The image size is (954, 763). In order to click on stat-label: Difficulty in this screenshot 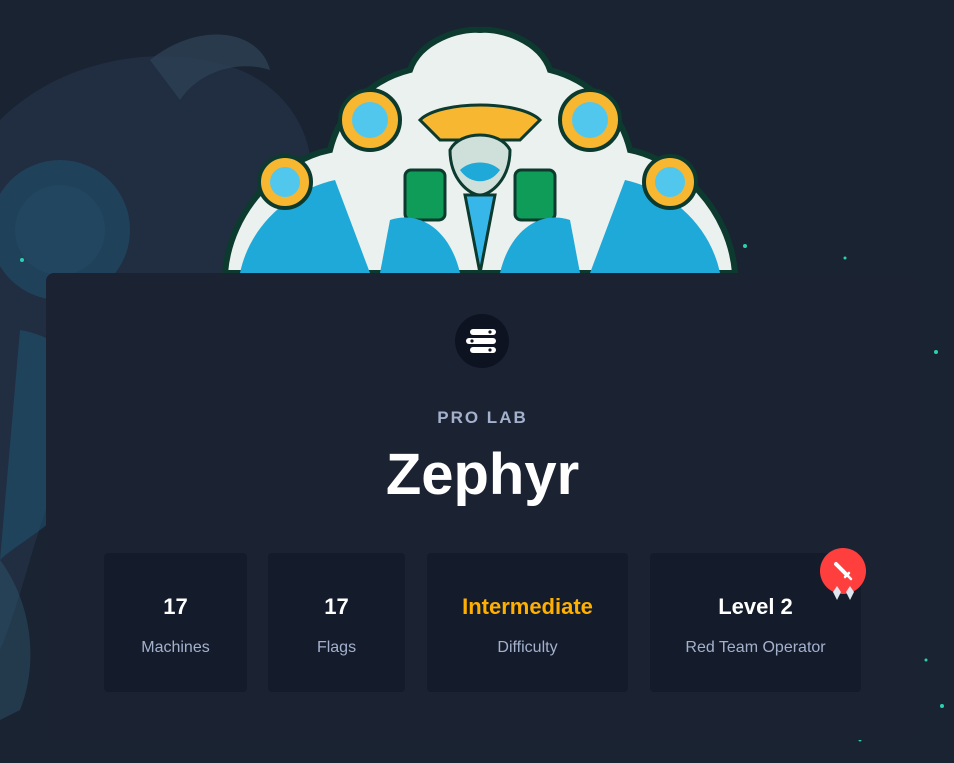, I will do `click(527, 647)`.